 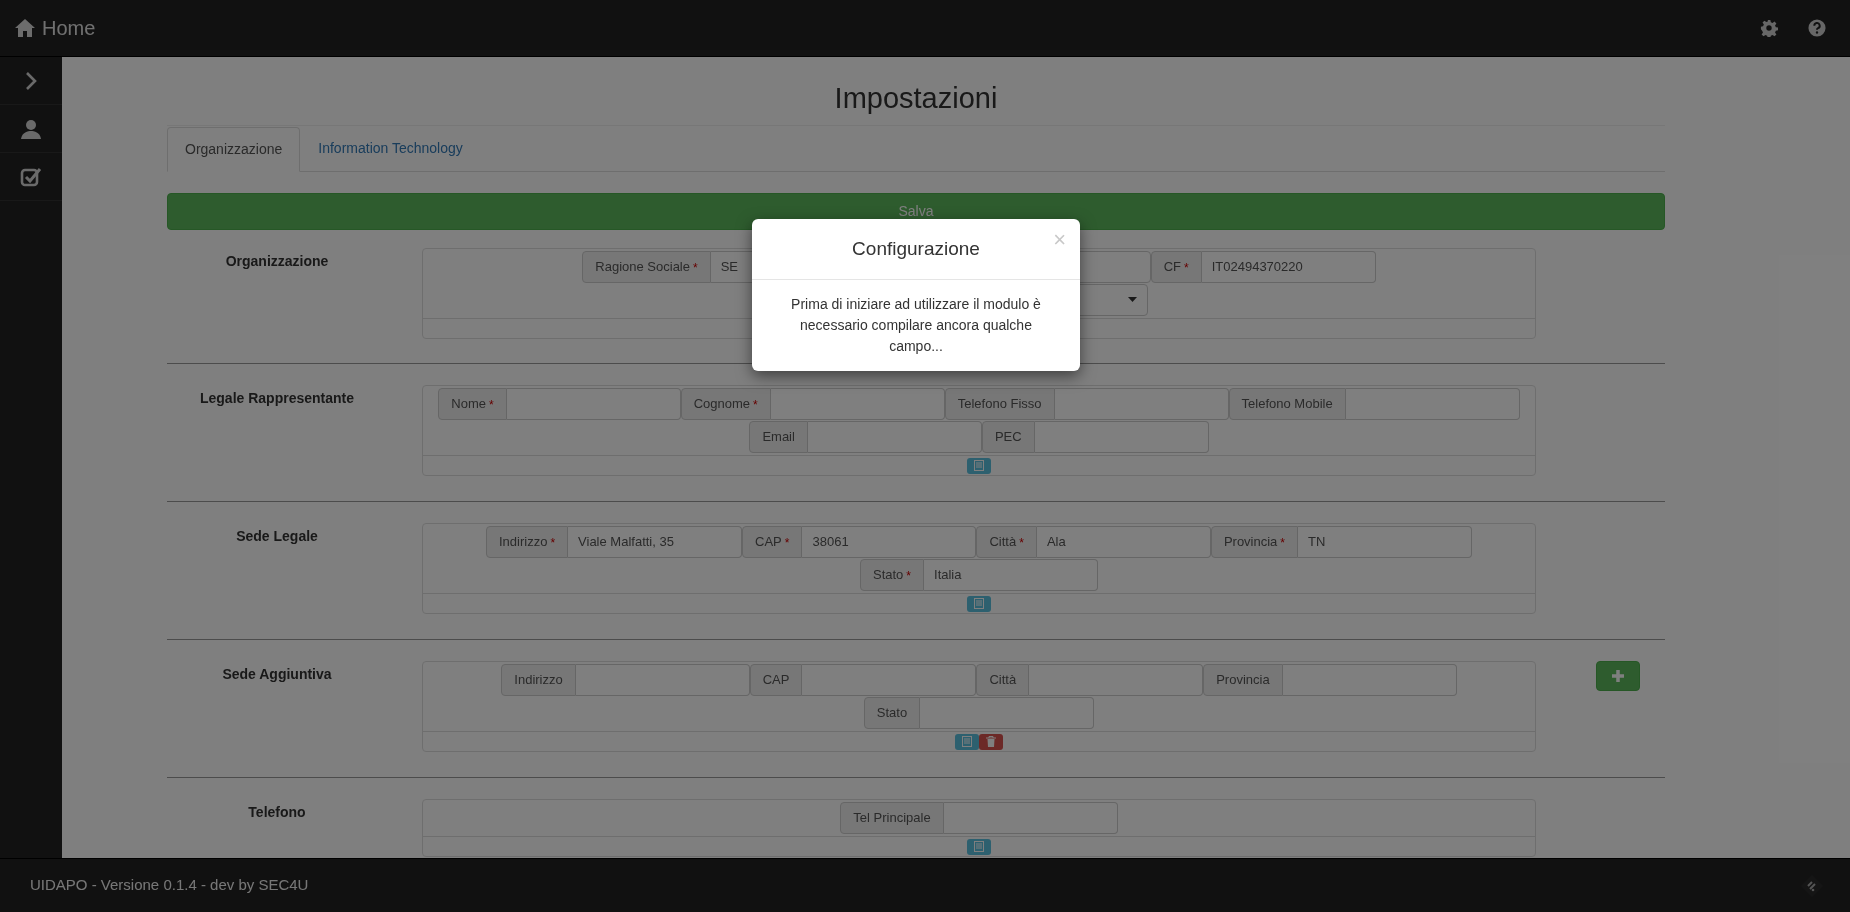 What do you see at coordinates (1288, 266) in the screenshot?
I see `input-field: IT02494370220` at bounding box center [1288, 266].